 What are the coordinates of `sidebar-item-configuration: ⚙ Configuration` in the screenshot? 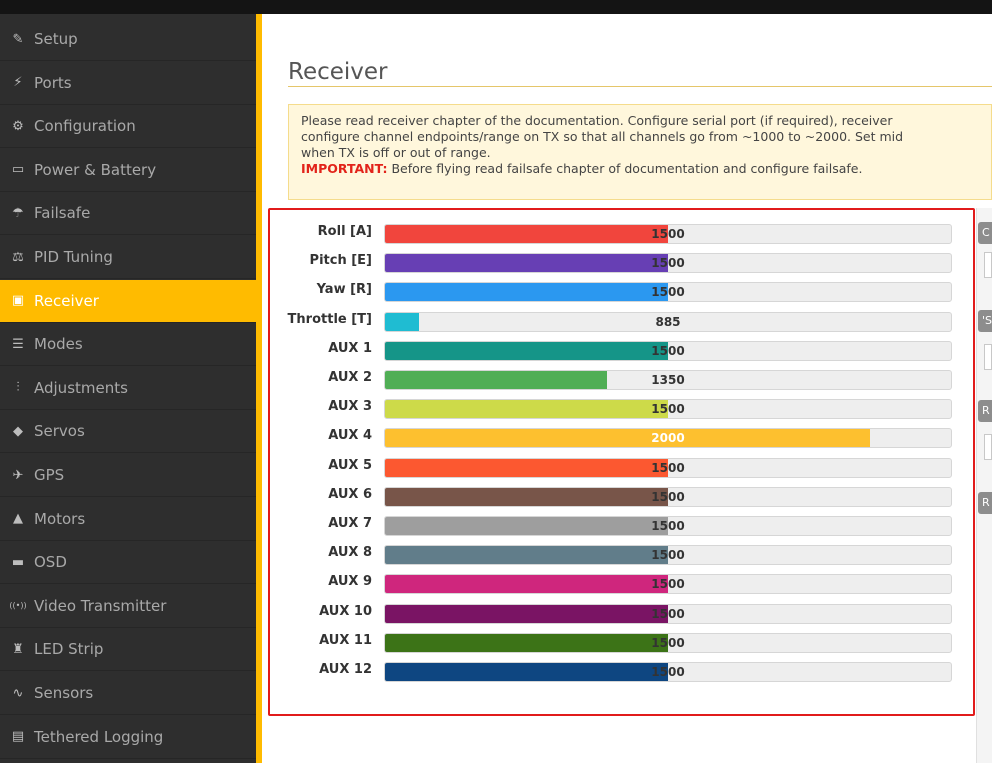 It's located at (128, 127).